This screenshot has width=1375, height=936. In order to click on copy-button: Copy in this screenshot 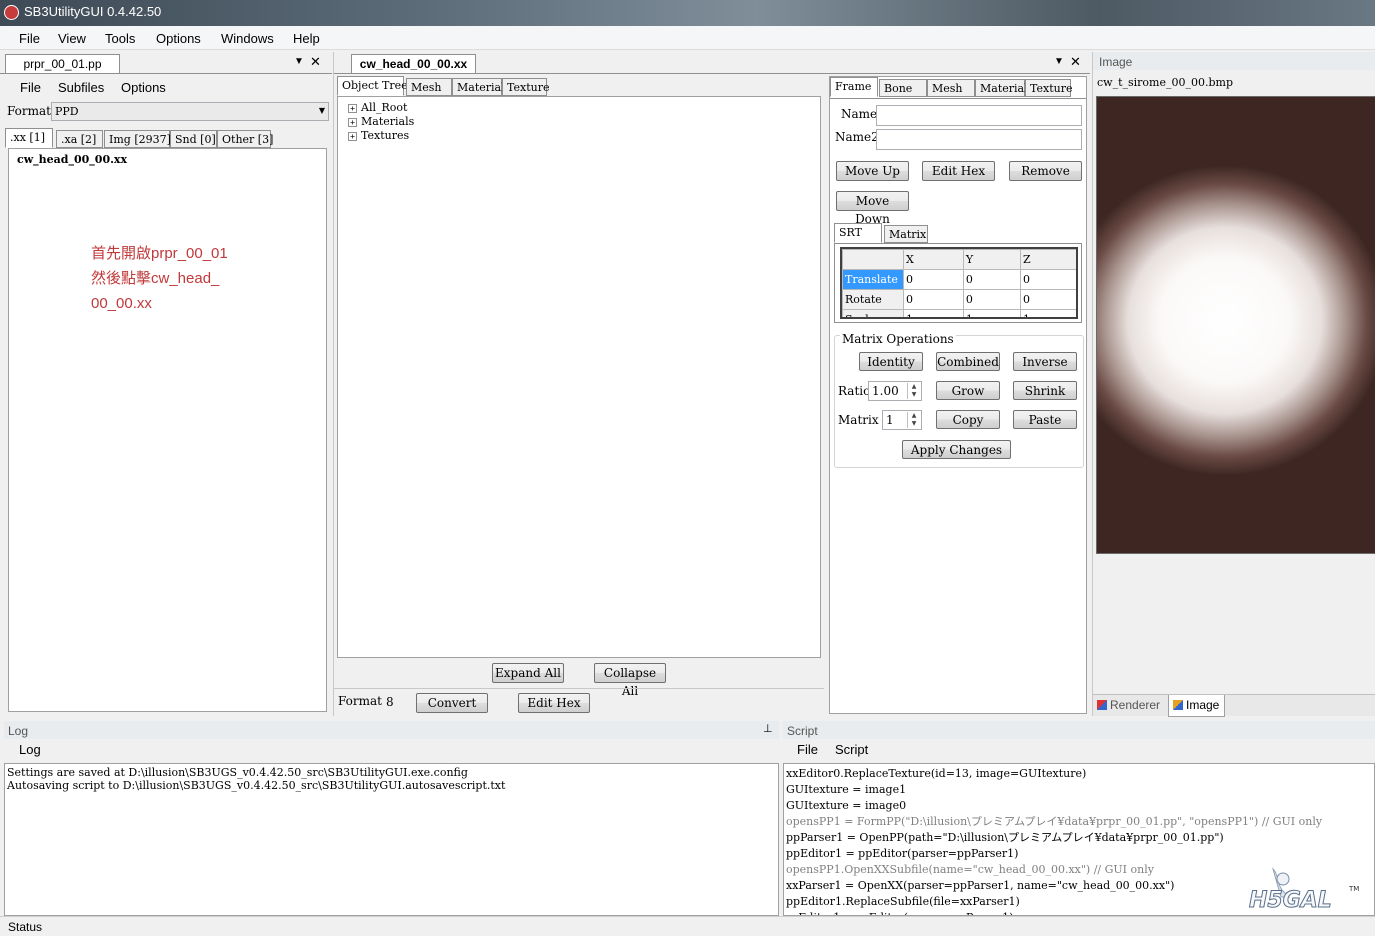, I will do `click(968, 419)`.